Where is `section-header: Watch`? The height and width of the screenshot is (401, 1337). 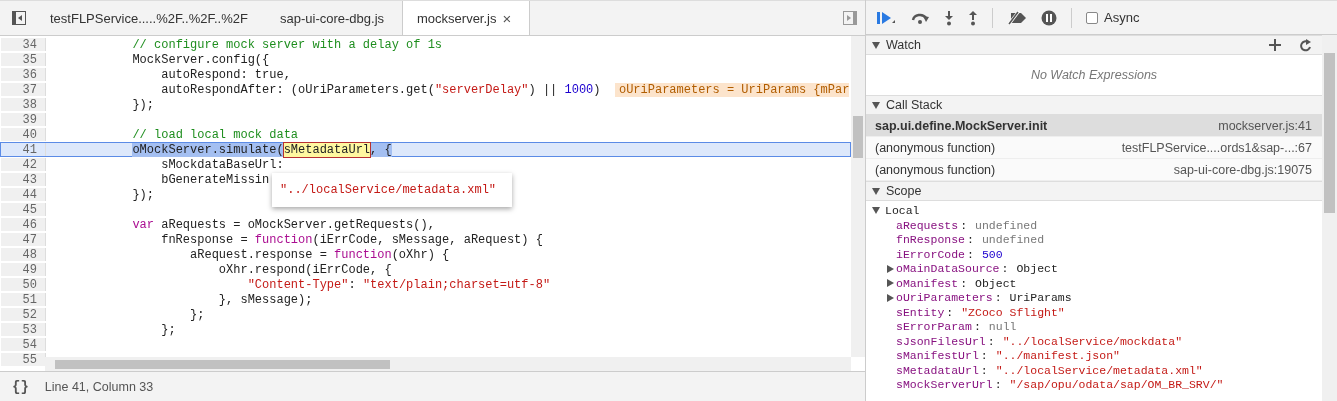
section-header: Watch is located at coordinates (1094, 45).